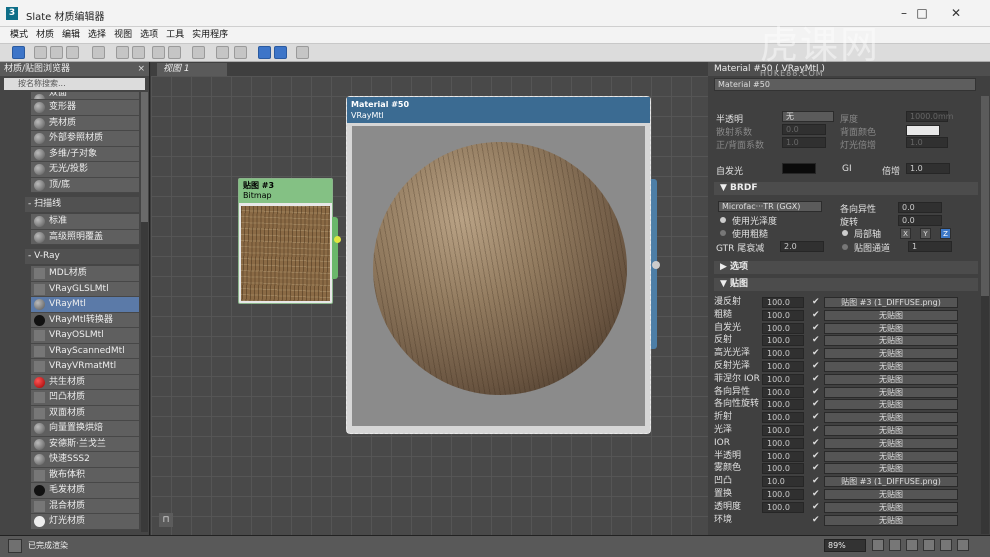 Image resolution: width=990 pixels, height=557 pixels. I want to click on axis-y-button: Y, so click(925, 233).